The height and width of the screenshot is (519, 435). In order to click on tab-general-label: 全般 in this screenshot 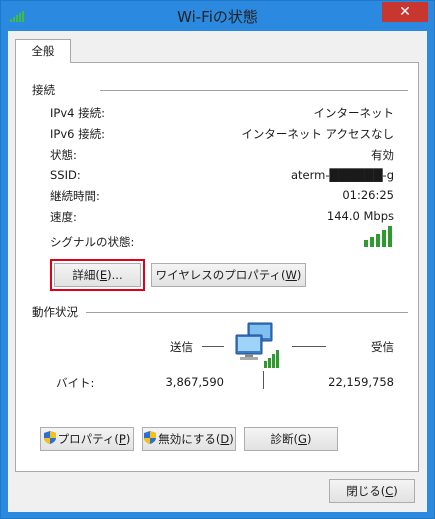, I will do `click(43, 51)`.